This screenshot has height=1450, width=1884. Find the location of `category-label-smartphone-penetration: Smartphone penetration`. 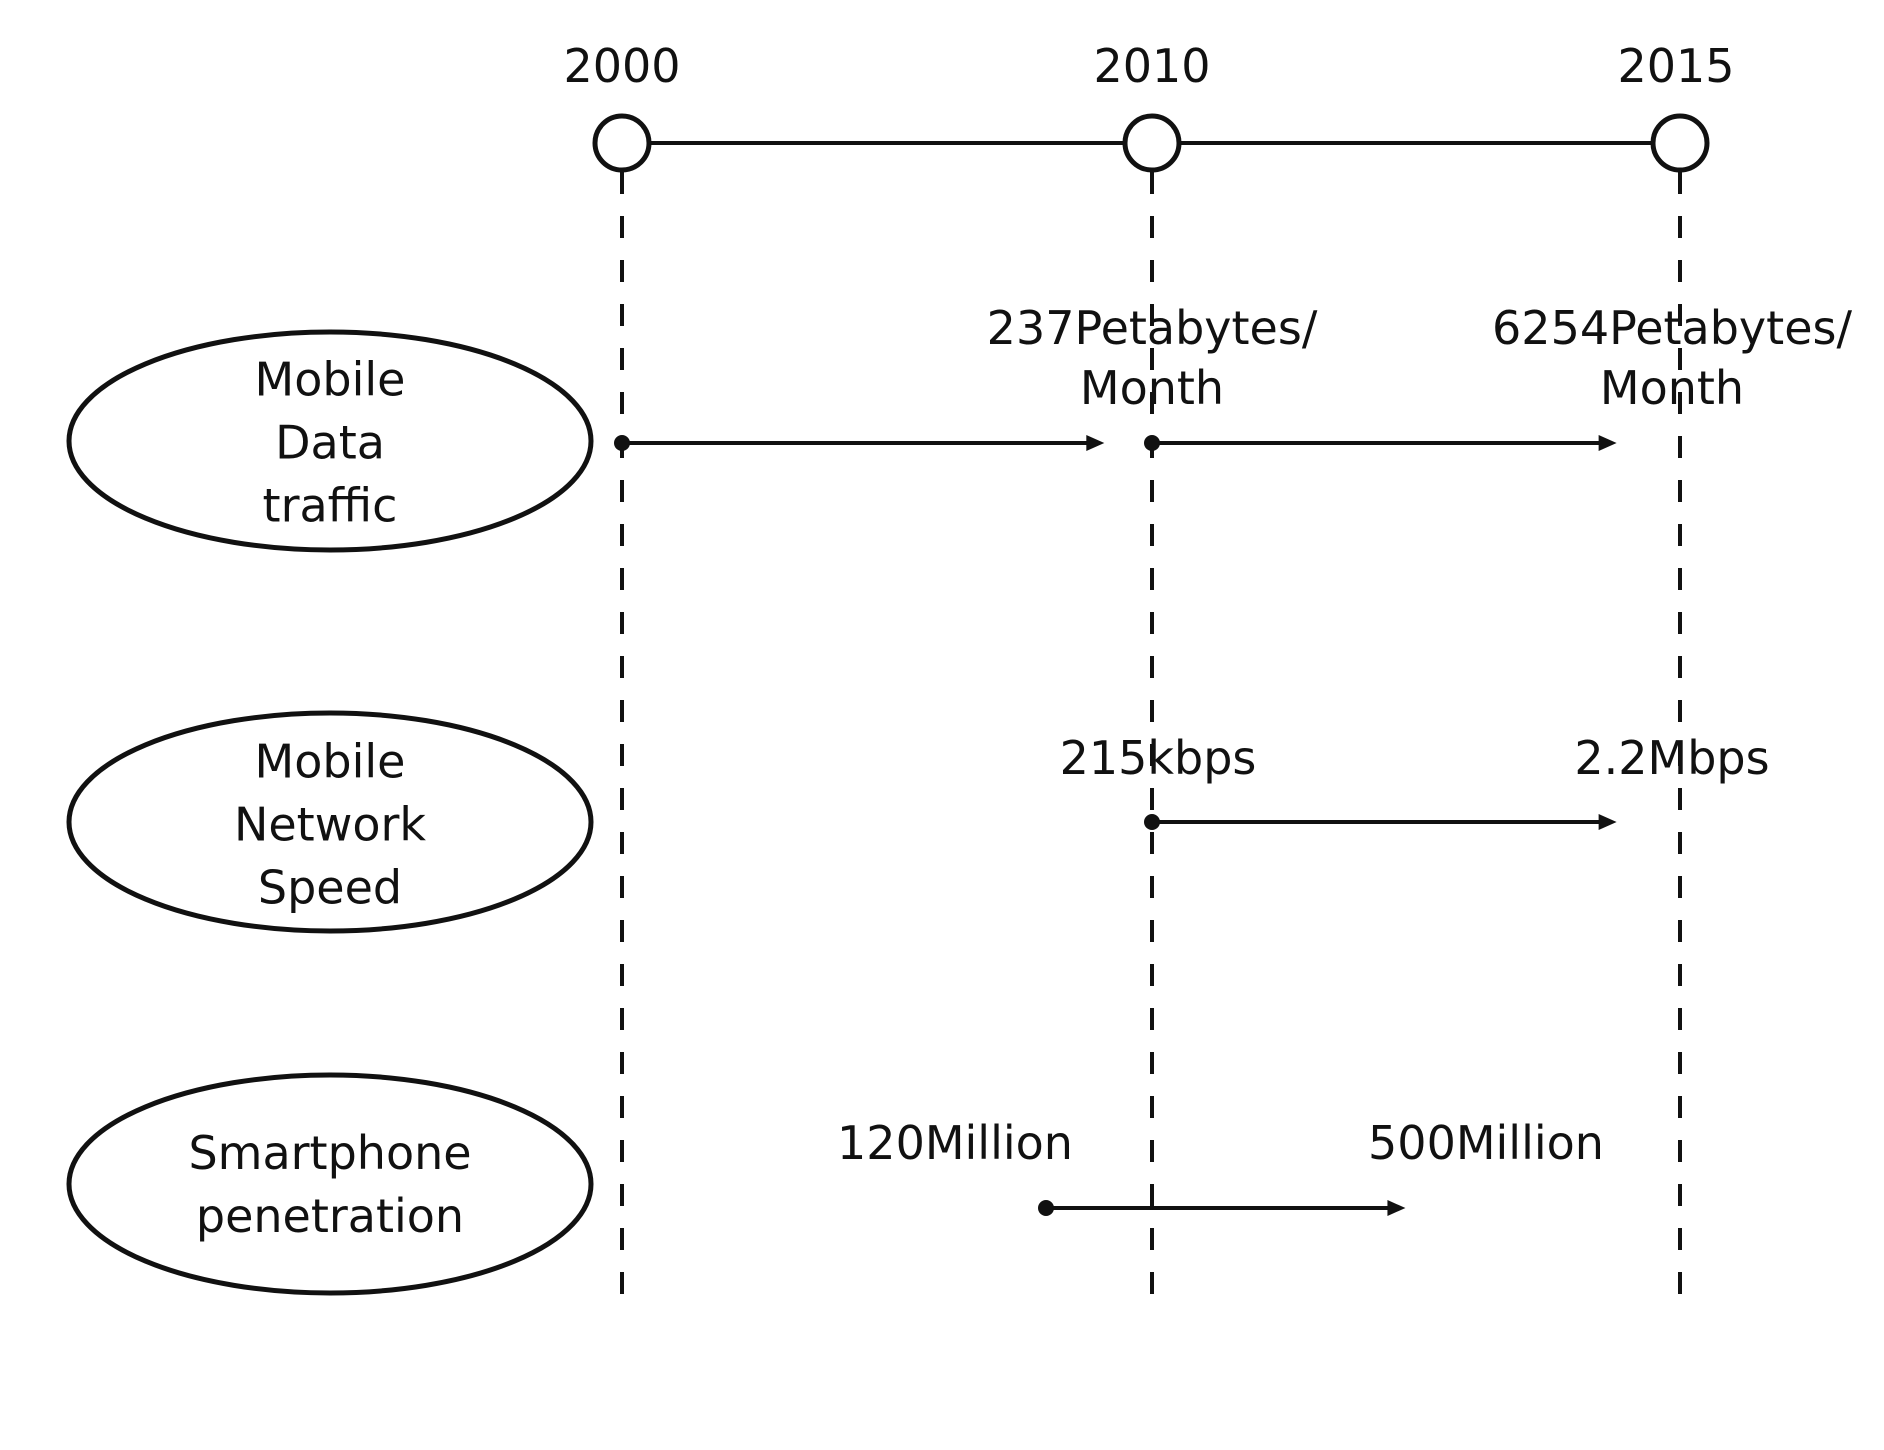

category-label-smartphone-penetration: Smartphone penetration is located at coordinates (329, 1185).